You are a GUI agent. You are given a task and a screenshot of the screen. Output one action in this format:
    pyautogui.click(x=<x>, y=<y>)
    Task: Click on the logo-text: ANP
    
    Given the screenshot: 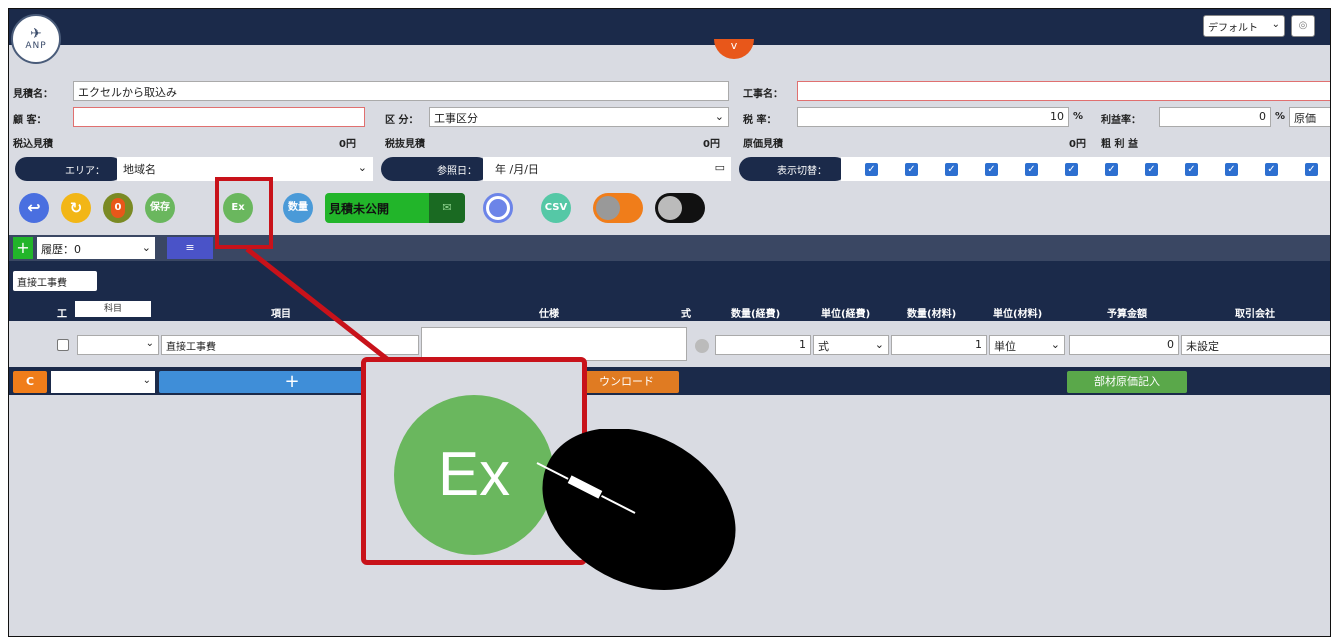 What is the action you would take?
    pyautogui.click(x=36, y=46)
    